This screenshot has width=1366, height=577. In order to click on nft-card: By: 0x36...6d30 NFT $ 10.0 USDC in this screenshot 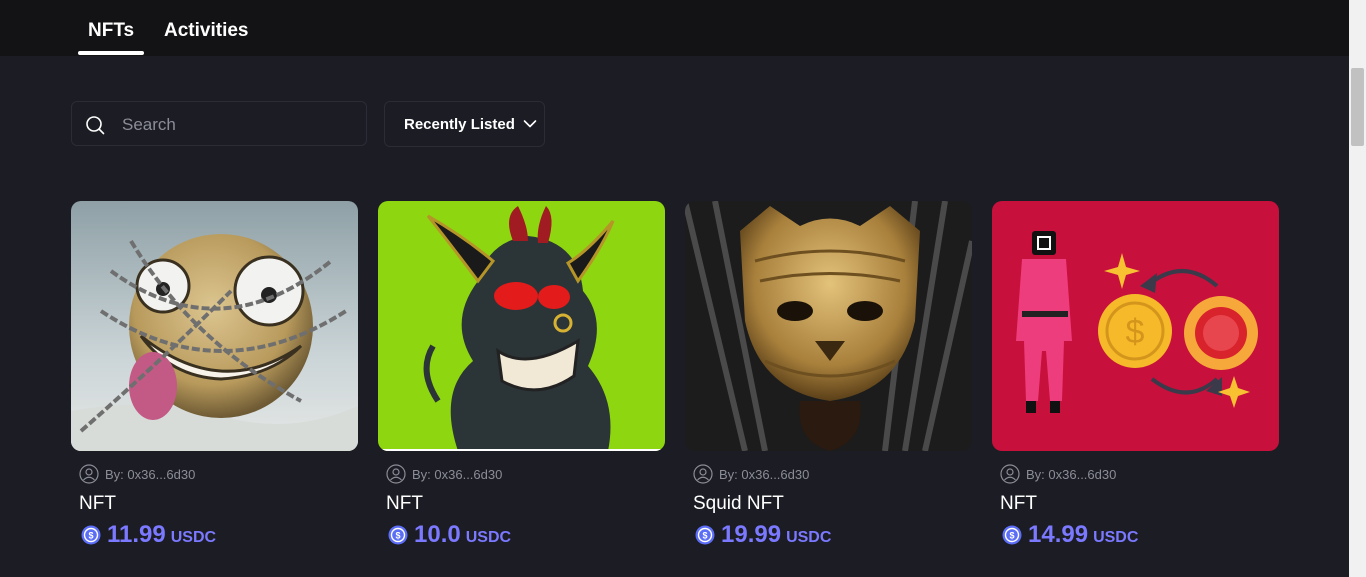, I will do `click(521, 376)`.